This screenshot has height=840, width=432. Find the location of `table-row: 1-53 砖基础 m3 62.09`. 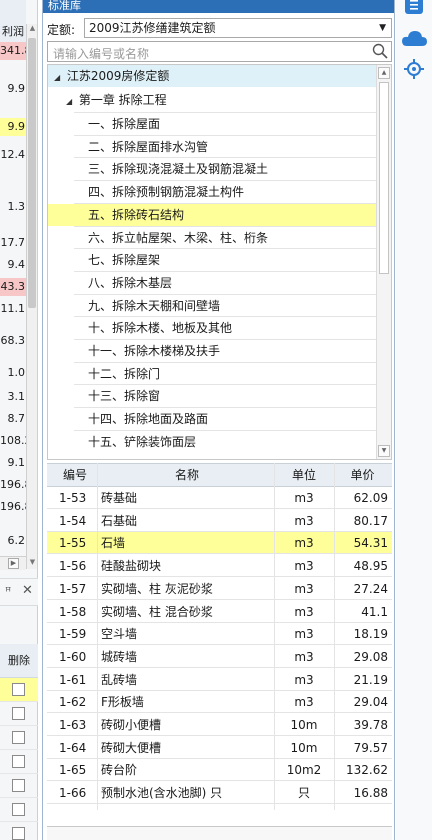

table-row: 1-53 砖基础 m3 62.09 is located at coordinates (219, 498).